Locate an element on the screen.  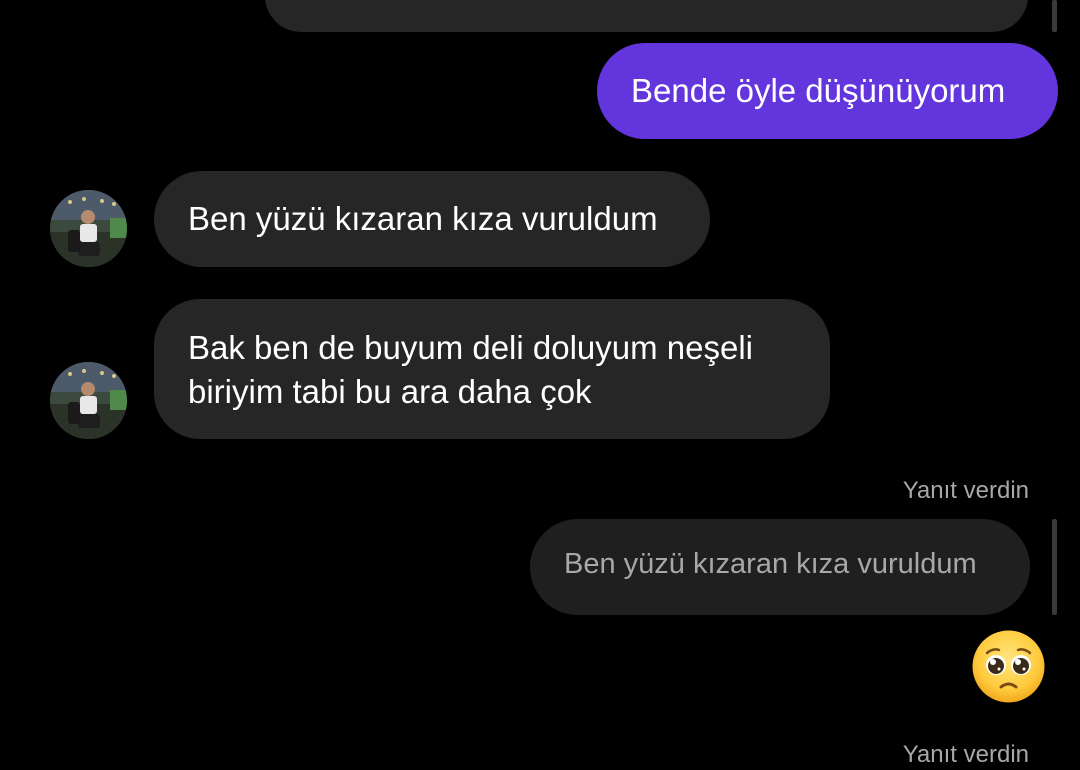
quoted-message: Ben yüzü kızaran kıza vuruldum is located at coordinates (780, 567).